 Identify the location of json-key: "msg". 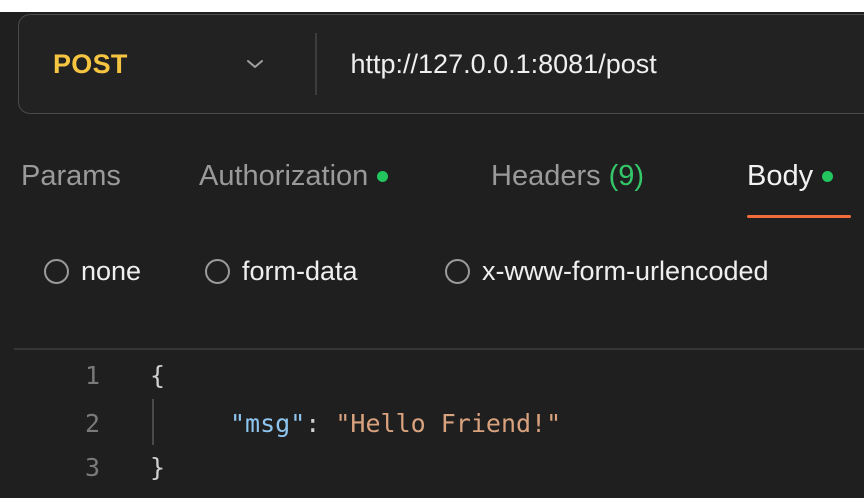
(268, 423).